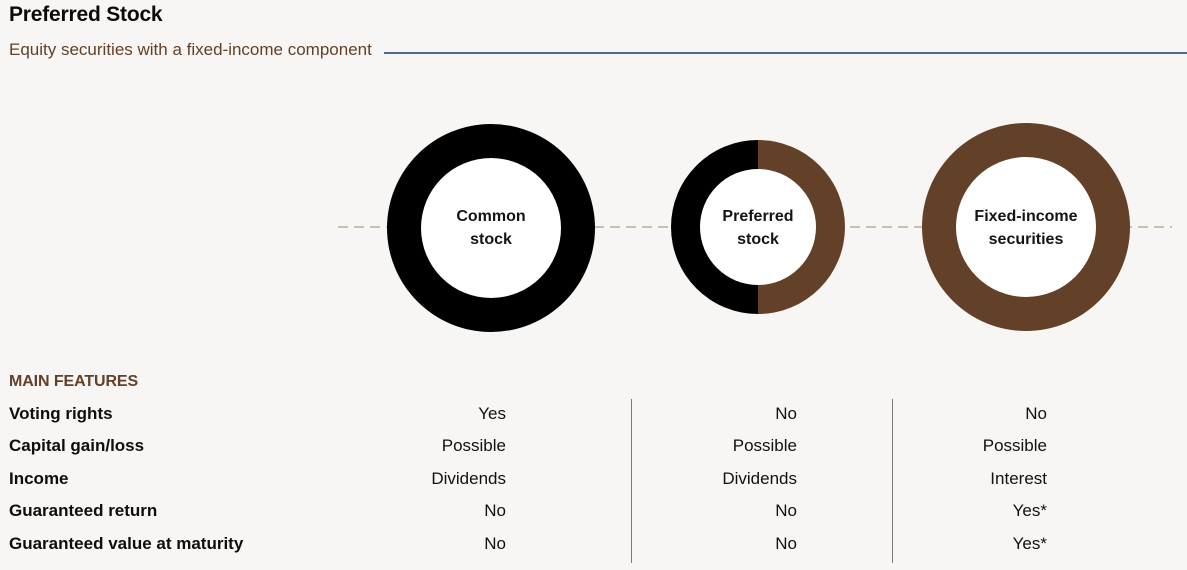 Image resolution: width=1187 pixels, height=570 pixels. What do you see at coordinates (468, 478) in the screenshot?
I see `cell-common-stock: Dividends` at bounding box center [468, 478].